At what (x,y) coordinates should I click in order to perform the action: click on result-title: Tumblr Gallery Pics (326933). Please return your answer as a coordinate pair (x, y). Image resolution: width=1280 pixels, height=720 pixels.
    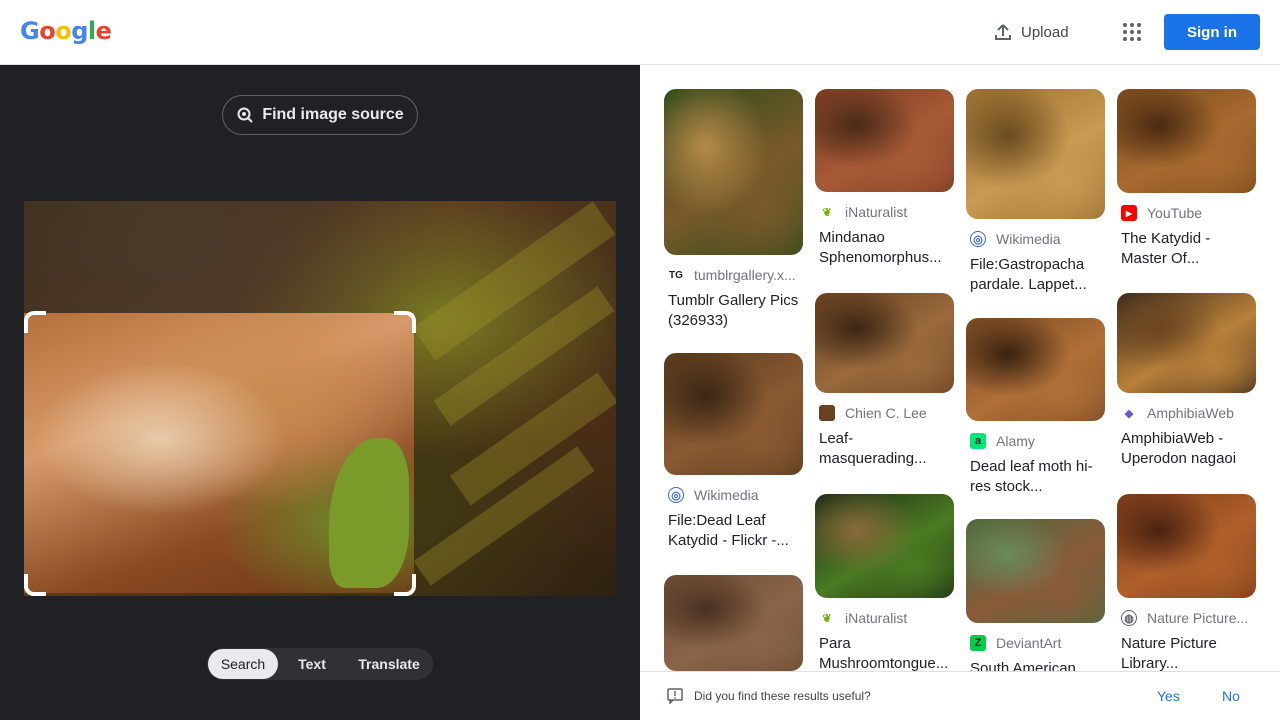
    Looking at the image, I should click on (733, 311).